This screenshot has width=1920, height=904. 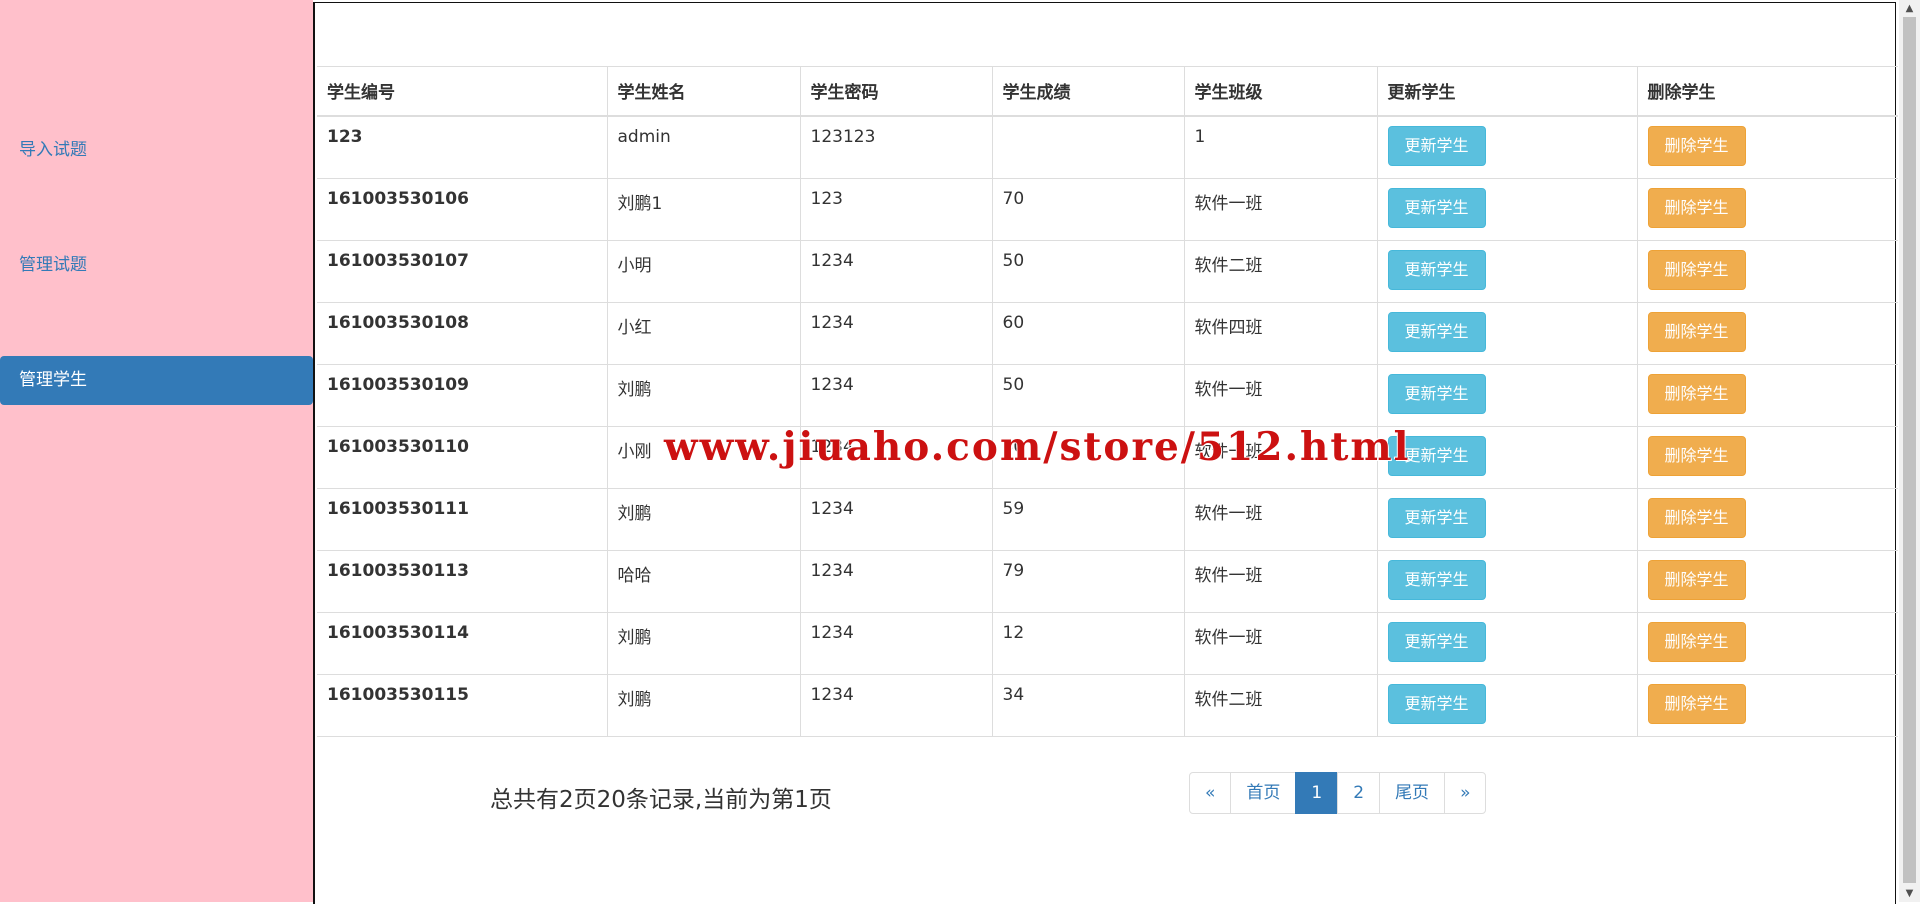 I want to click on student-name-cell: 刘鹏1, so click(x=704, y=209).